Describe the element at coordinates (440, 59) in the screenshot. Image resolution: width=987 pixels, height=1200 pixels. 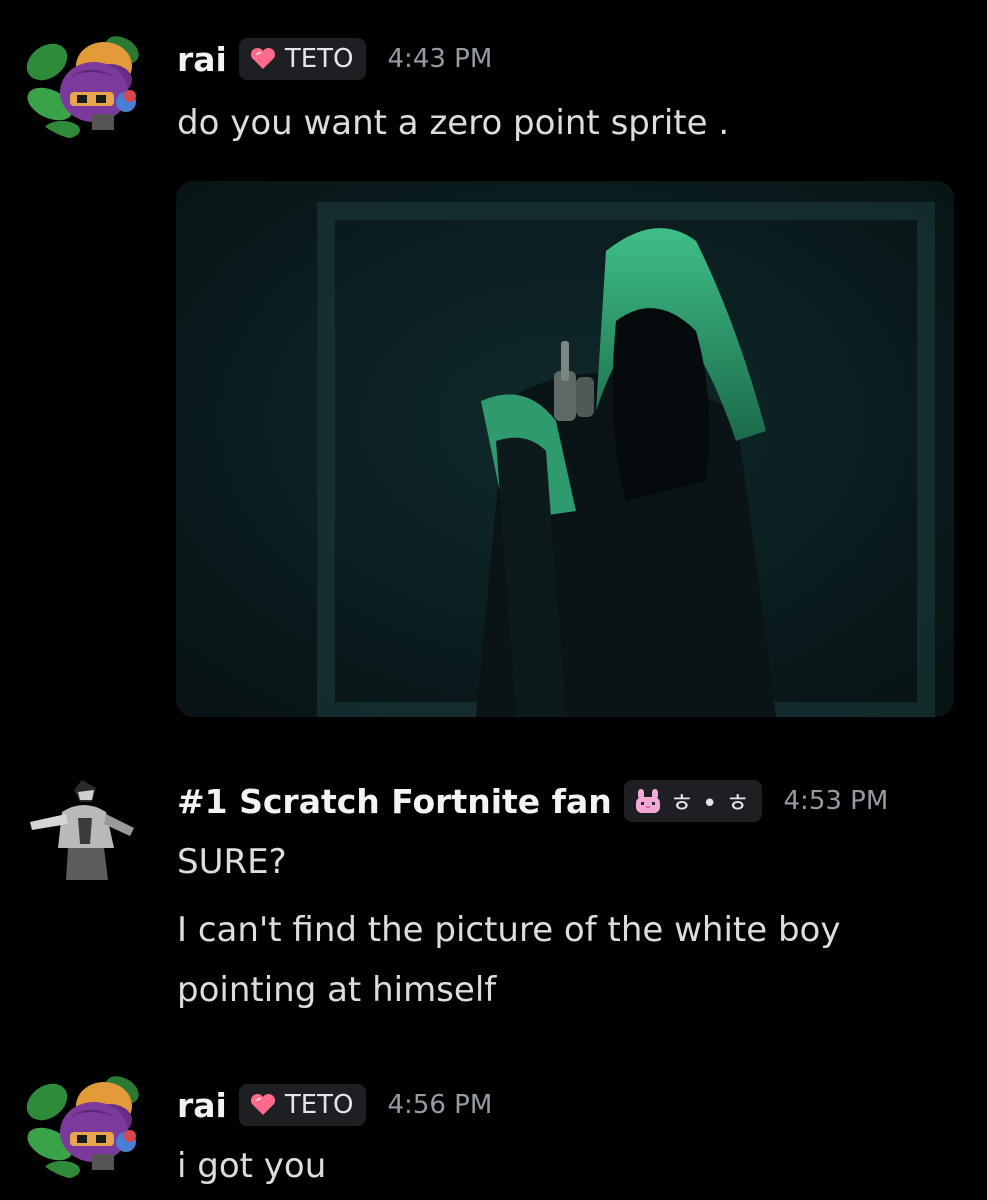
I see `timestamp: 4:43 PM` at that location.